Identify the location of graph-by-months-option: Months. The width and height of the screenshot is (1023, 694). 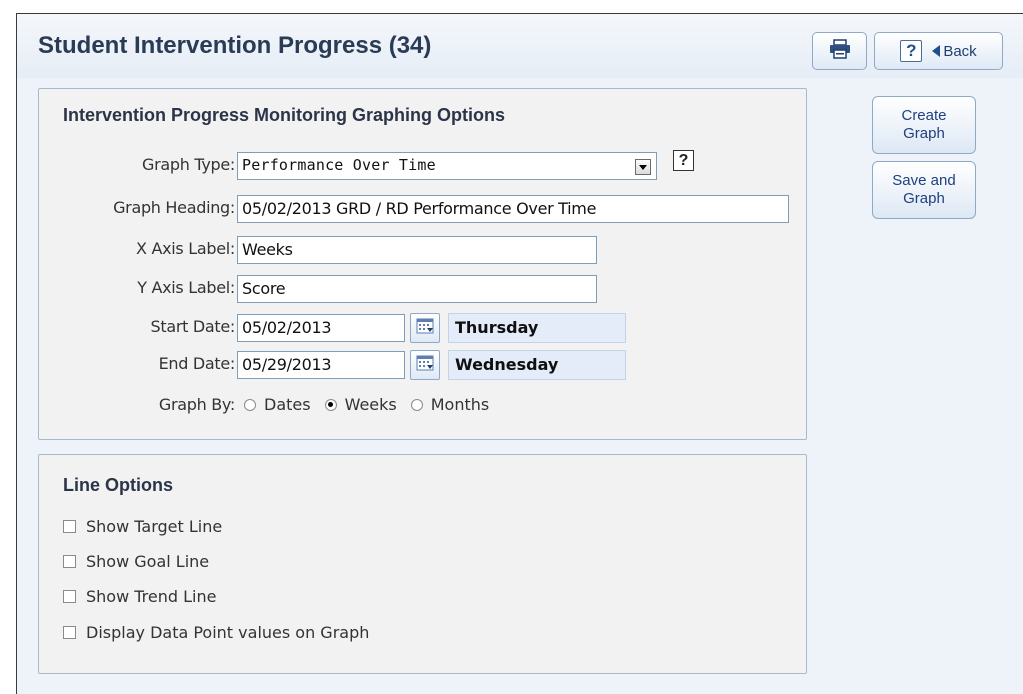
(450, 404).